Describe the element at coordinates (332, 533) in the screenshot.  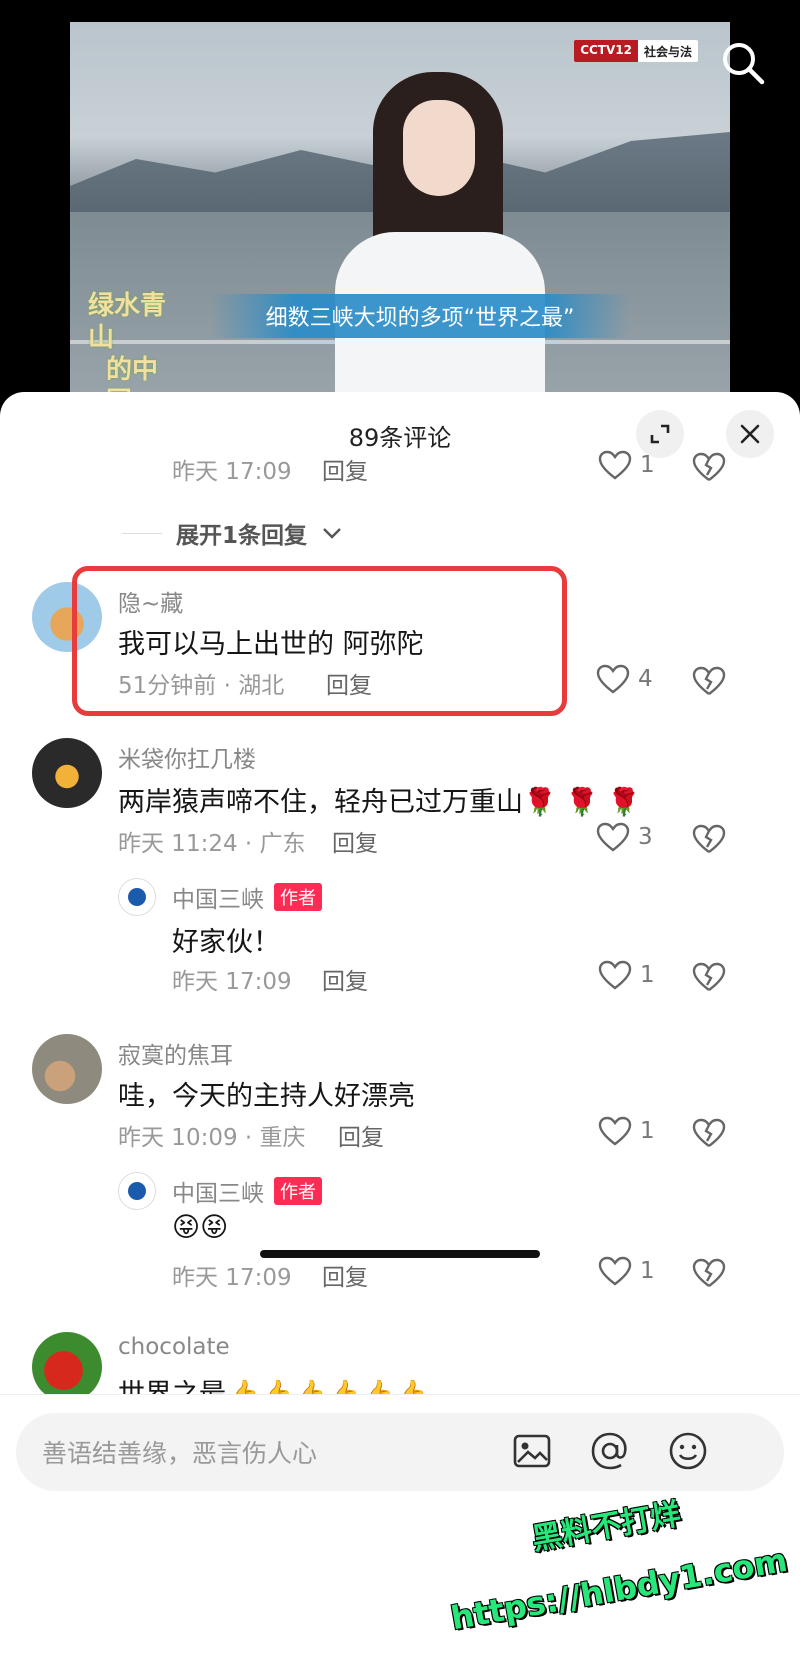
I see `chevron-down-icon` at that location.